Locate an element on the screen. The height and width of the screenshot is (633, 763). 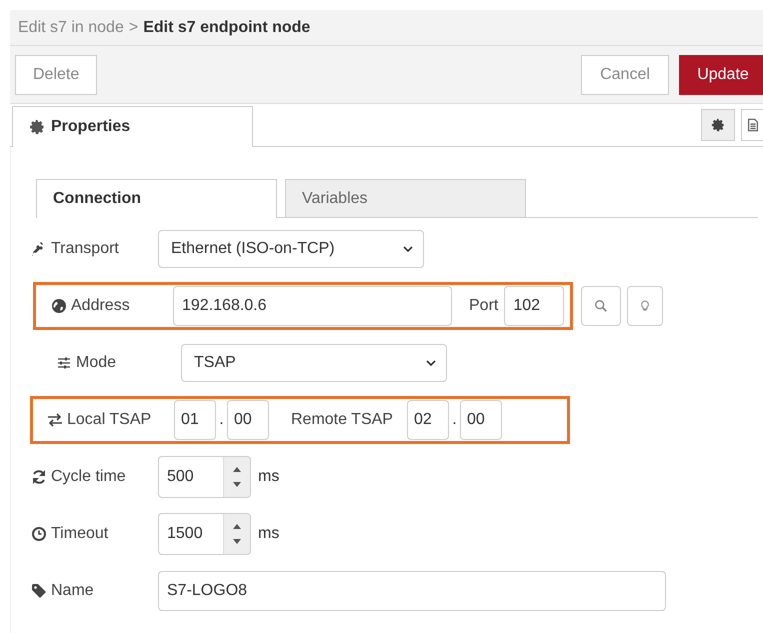
document-button is located at coordinates (752, 125).